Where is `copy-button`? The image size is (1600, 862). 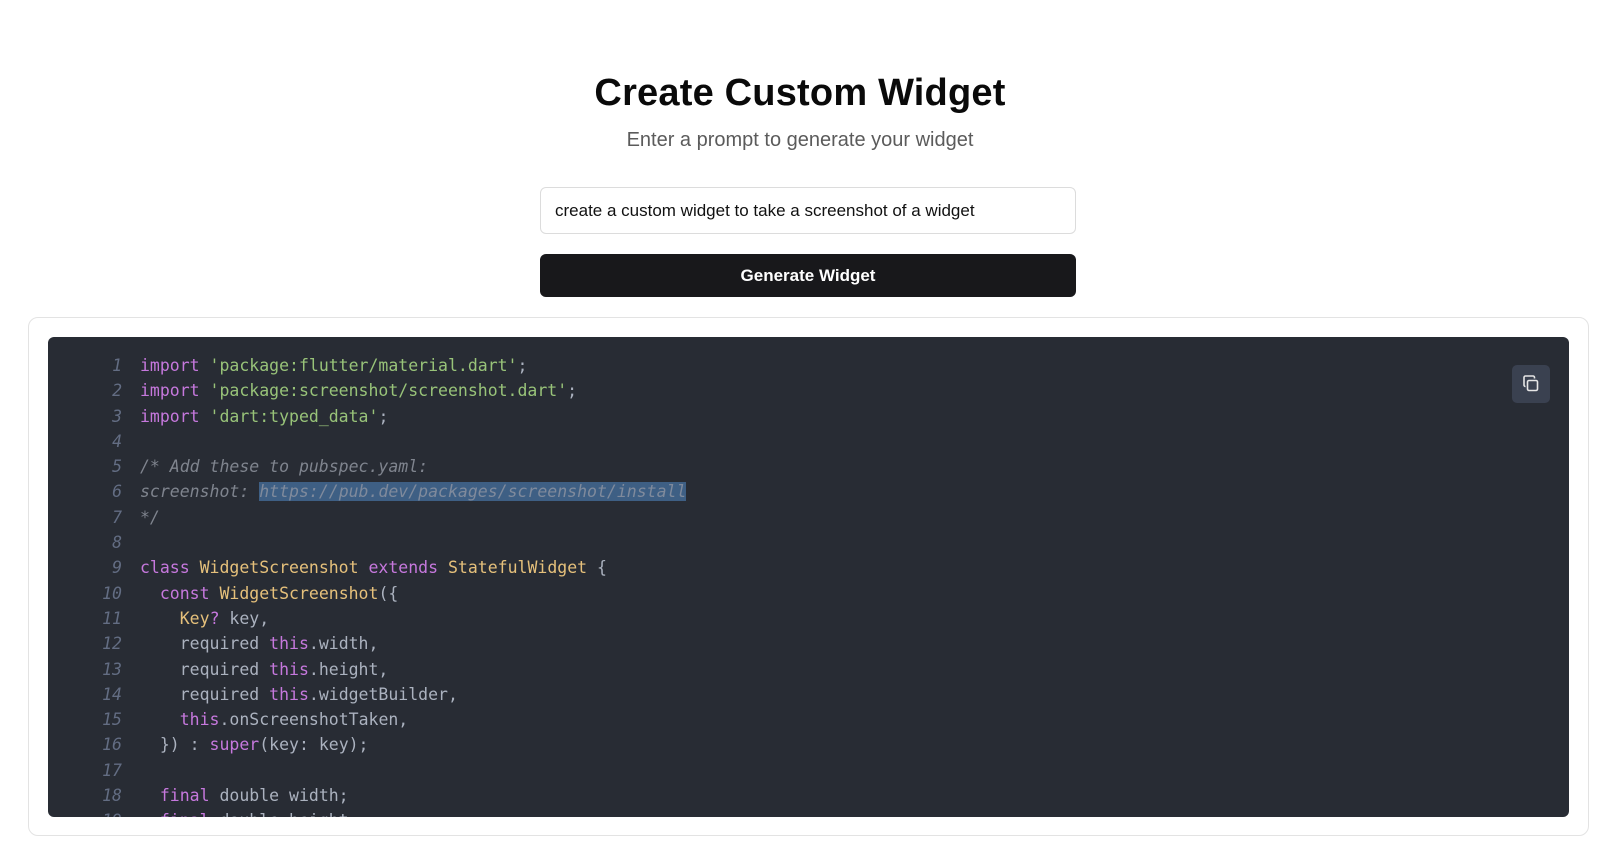
copy-button is located at coordinates (1531, 384).